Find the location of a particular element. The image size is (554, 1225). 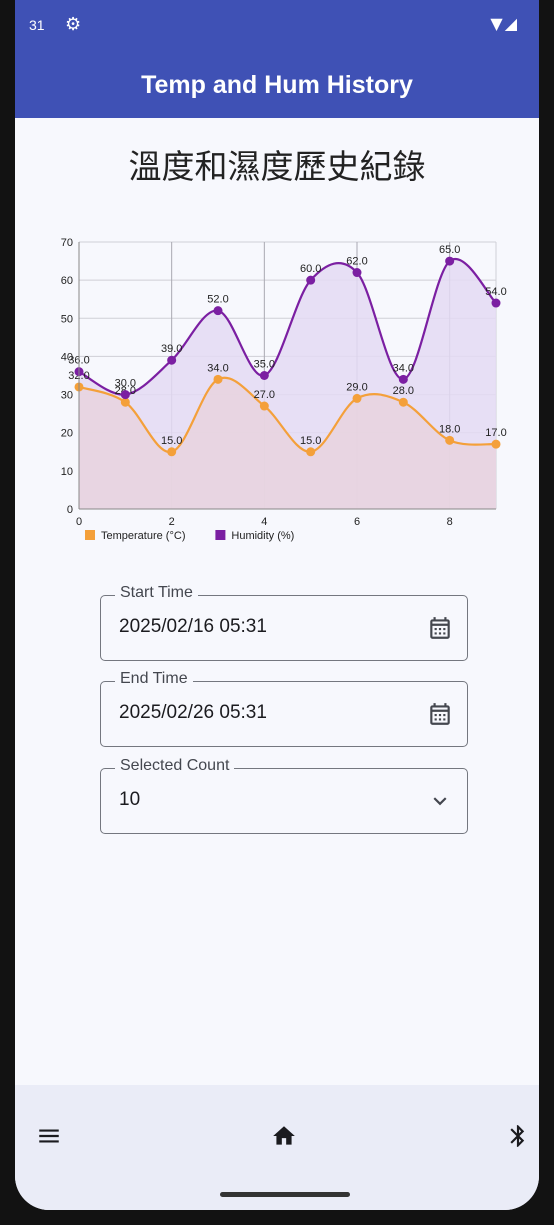

app-bar: Temp and Hum History is located at coordinates (277, 85).